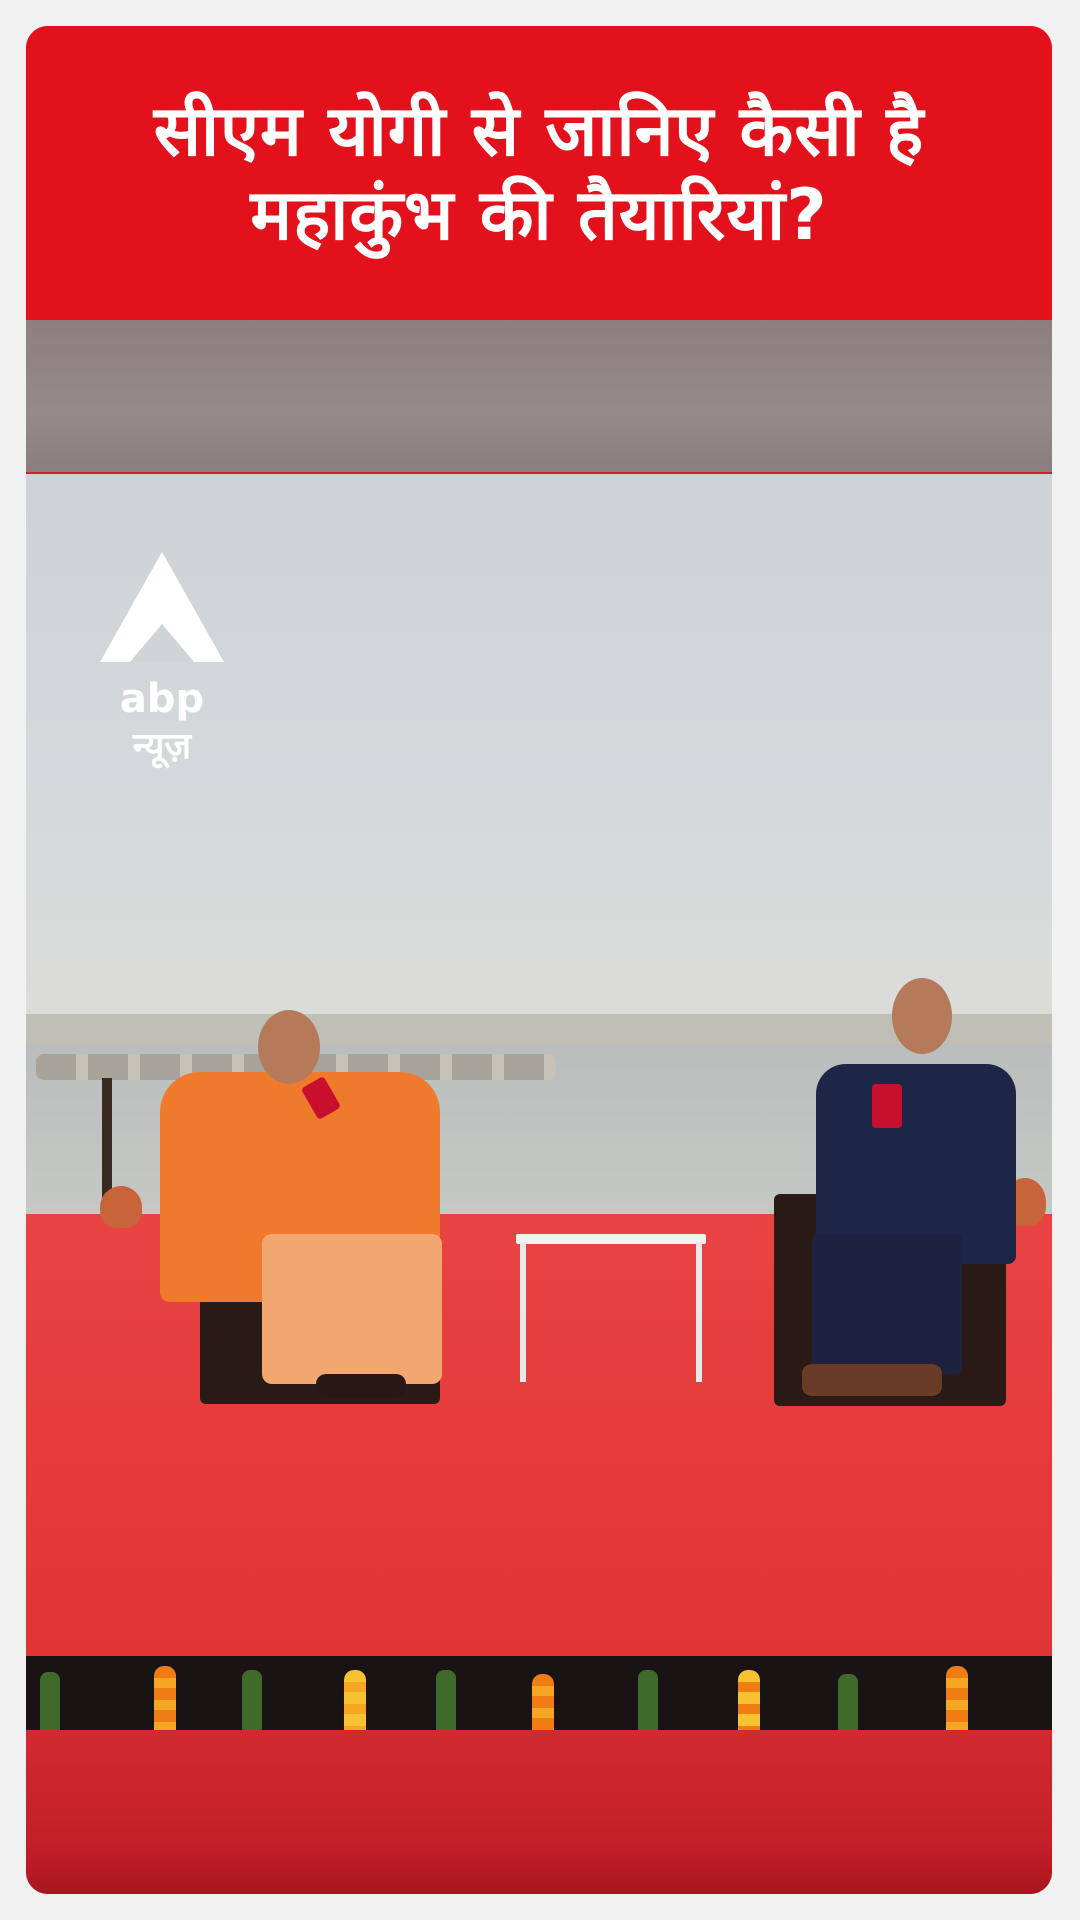  What do you see at coordinates (887, 1106) in the screenshot?
I see `microphone-right` at bounding box center [887, 1106].